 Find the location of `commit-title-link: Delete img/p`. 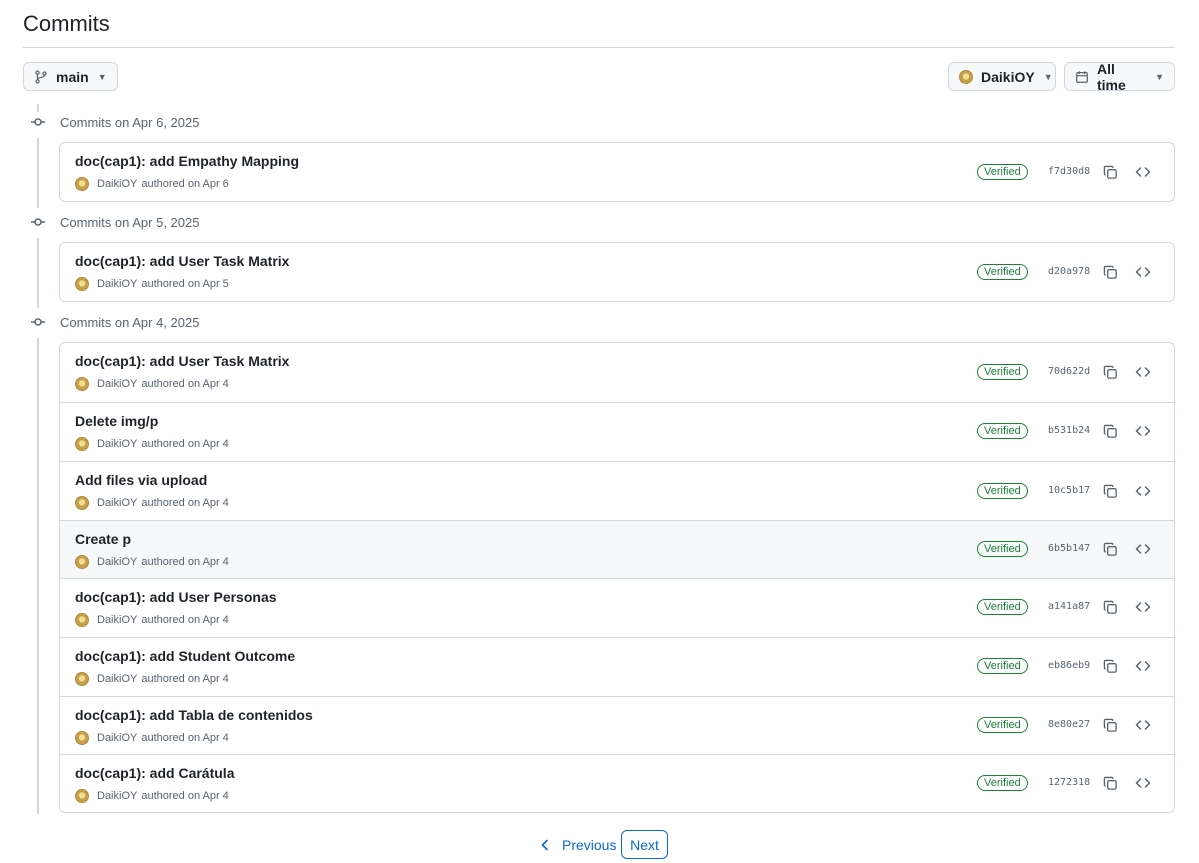

commit-title-link: Delete img/p is located at coordinates (116, 421).